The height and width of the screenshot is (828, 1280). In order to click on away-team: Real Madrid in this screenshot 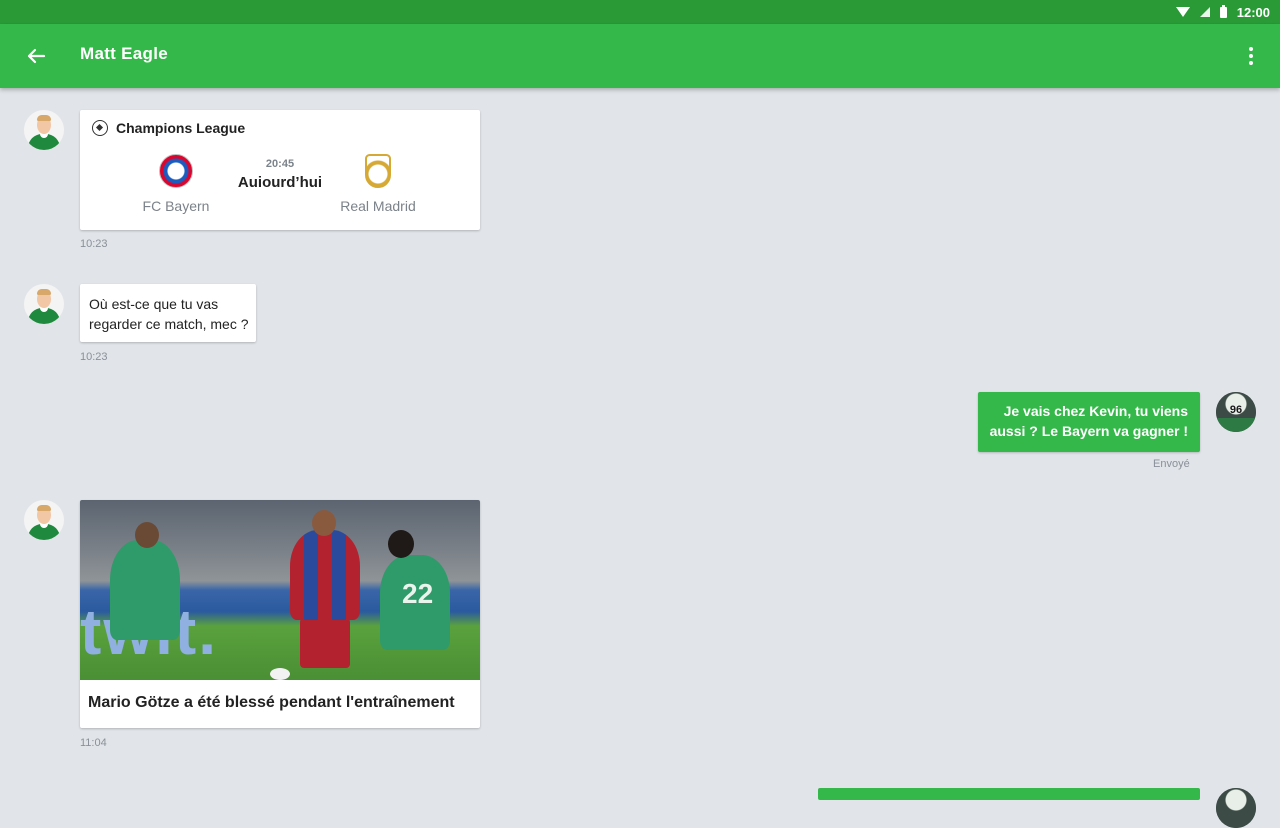, I will do `click(378, 184)`.